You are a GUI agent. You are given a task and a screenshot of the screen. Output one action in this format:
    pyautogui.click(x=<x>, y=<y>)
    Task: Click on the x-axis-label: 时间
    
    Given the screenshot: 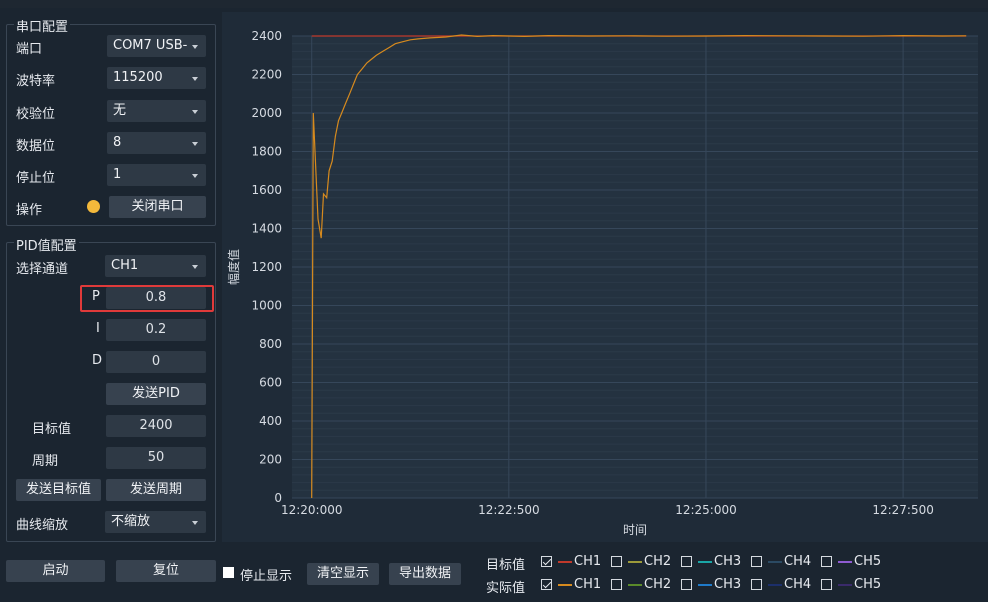 What is the action you would take?
    pyautogui.click(x=635, y=530)
    